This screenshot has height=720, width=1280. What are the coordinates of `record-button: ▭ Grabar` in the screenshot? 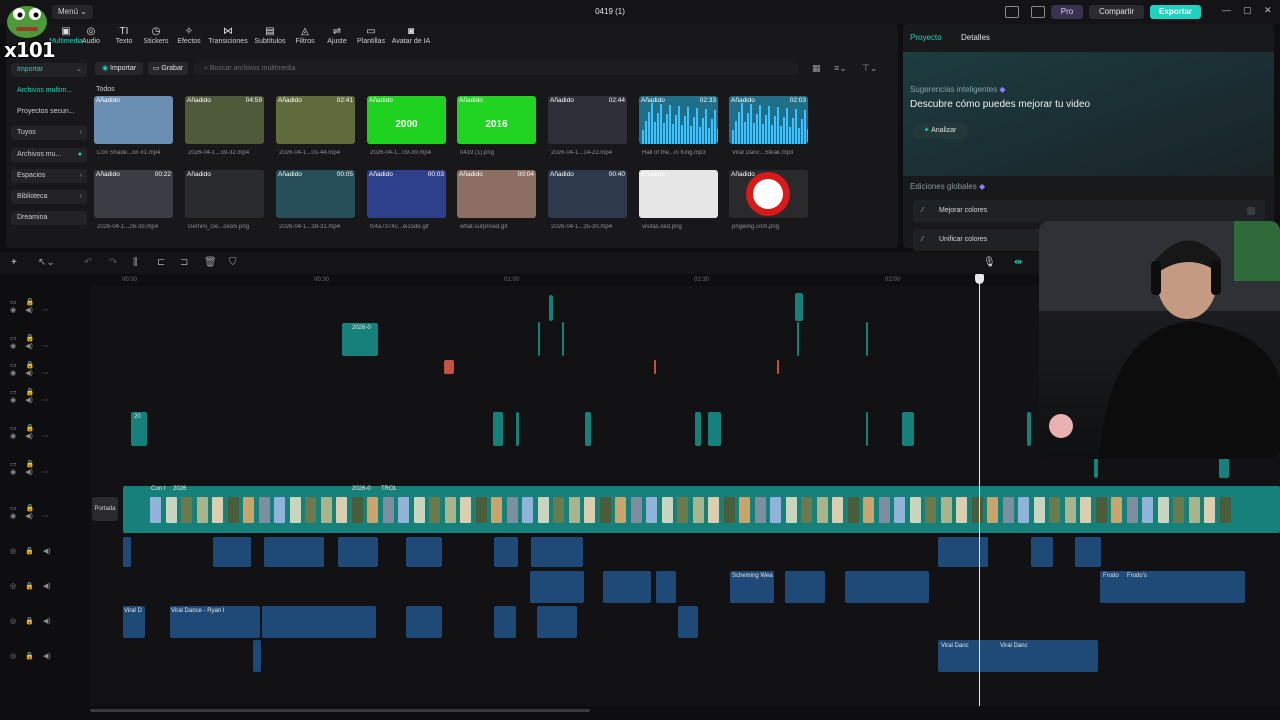 It's located at (168, 68).